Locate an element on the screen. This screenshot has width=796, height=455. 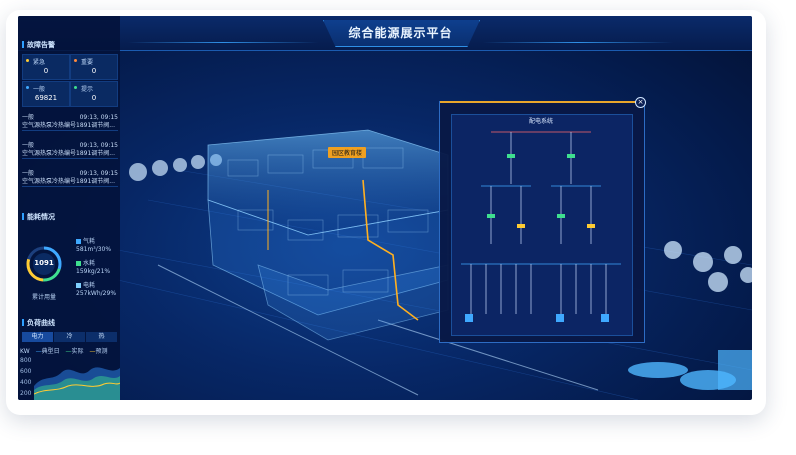
notice-dot-icon is located at coordinates (75, 87).